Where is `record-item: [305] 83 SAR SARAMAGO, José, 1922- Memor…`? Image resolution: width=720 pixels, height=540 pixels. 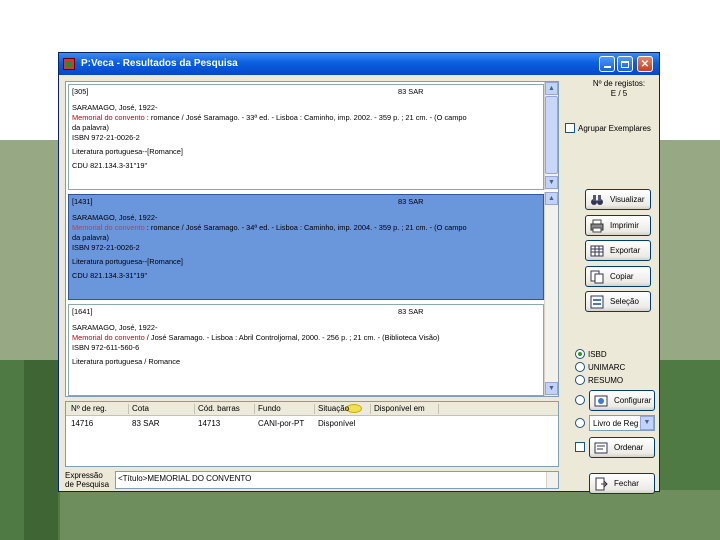
record-item: [305] 83 SAR SARAMAGO, José, 1922- Memor… is located at coordinates (306, 137).